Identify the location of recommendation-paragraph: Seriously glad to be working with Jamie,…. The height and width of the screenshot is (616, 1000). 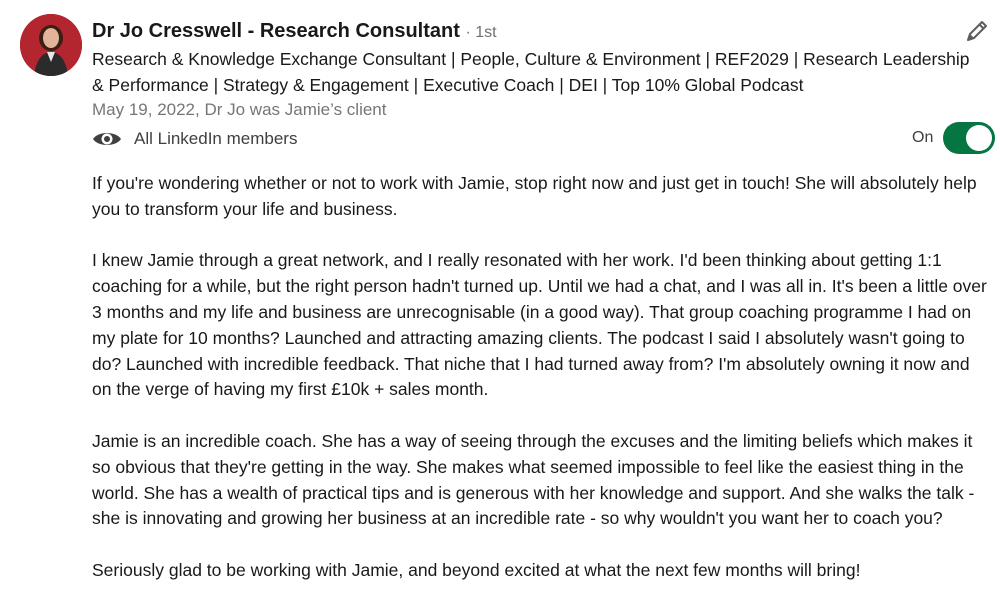
(476, 569).